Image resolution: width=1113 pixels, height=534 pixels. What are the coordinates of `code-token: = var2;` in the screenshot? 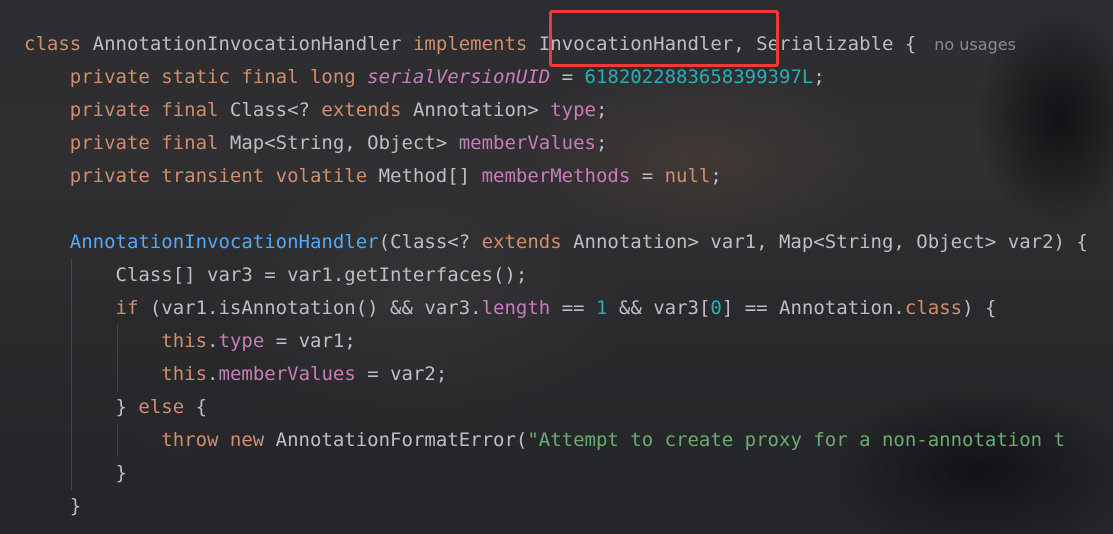 It's located at (401, 374).